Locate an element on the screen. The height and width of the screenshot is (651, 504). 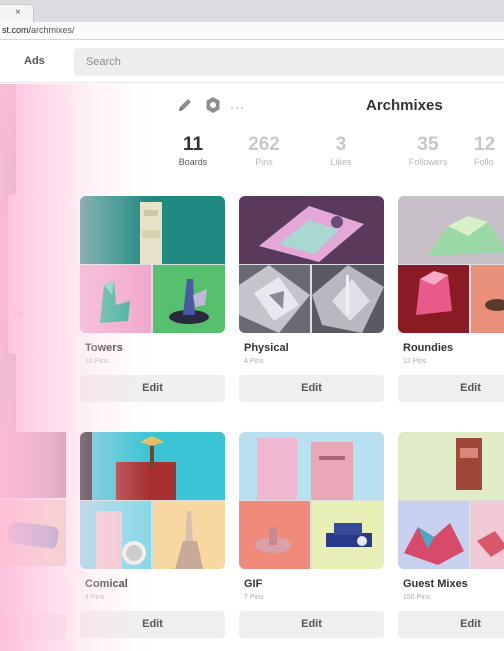
ghost-edit-button is located at coordinates (33, 627).